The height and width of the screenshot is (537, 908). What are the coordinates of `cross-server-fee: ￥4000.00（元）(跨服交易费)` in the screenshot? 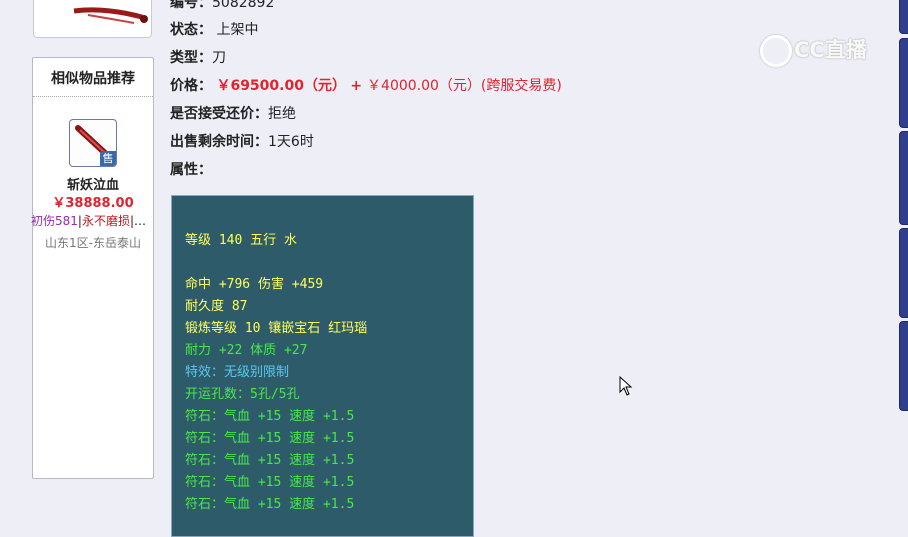 It's located at (464, 86).